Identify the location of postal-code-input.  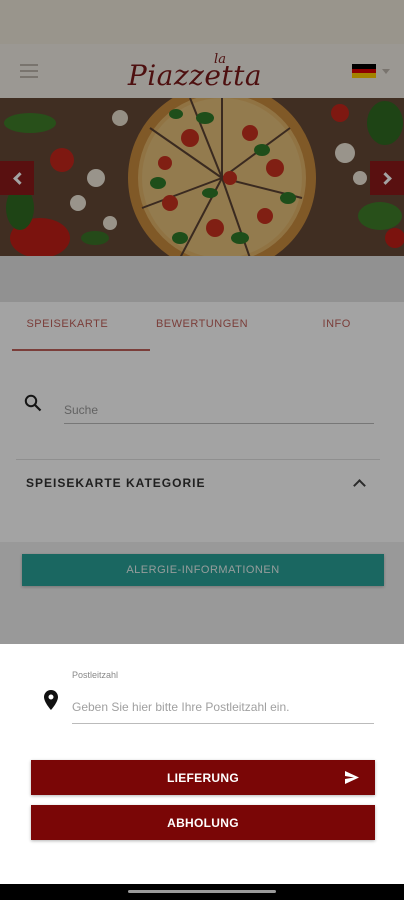
(223, 707).